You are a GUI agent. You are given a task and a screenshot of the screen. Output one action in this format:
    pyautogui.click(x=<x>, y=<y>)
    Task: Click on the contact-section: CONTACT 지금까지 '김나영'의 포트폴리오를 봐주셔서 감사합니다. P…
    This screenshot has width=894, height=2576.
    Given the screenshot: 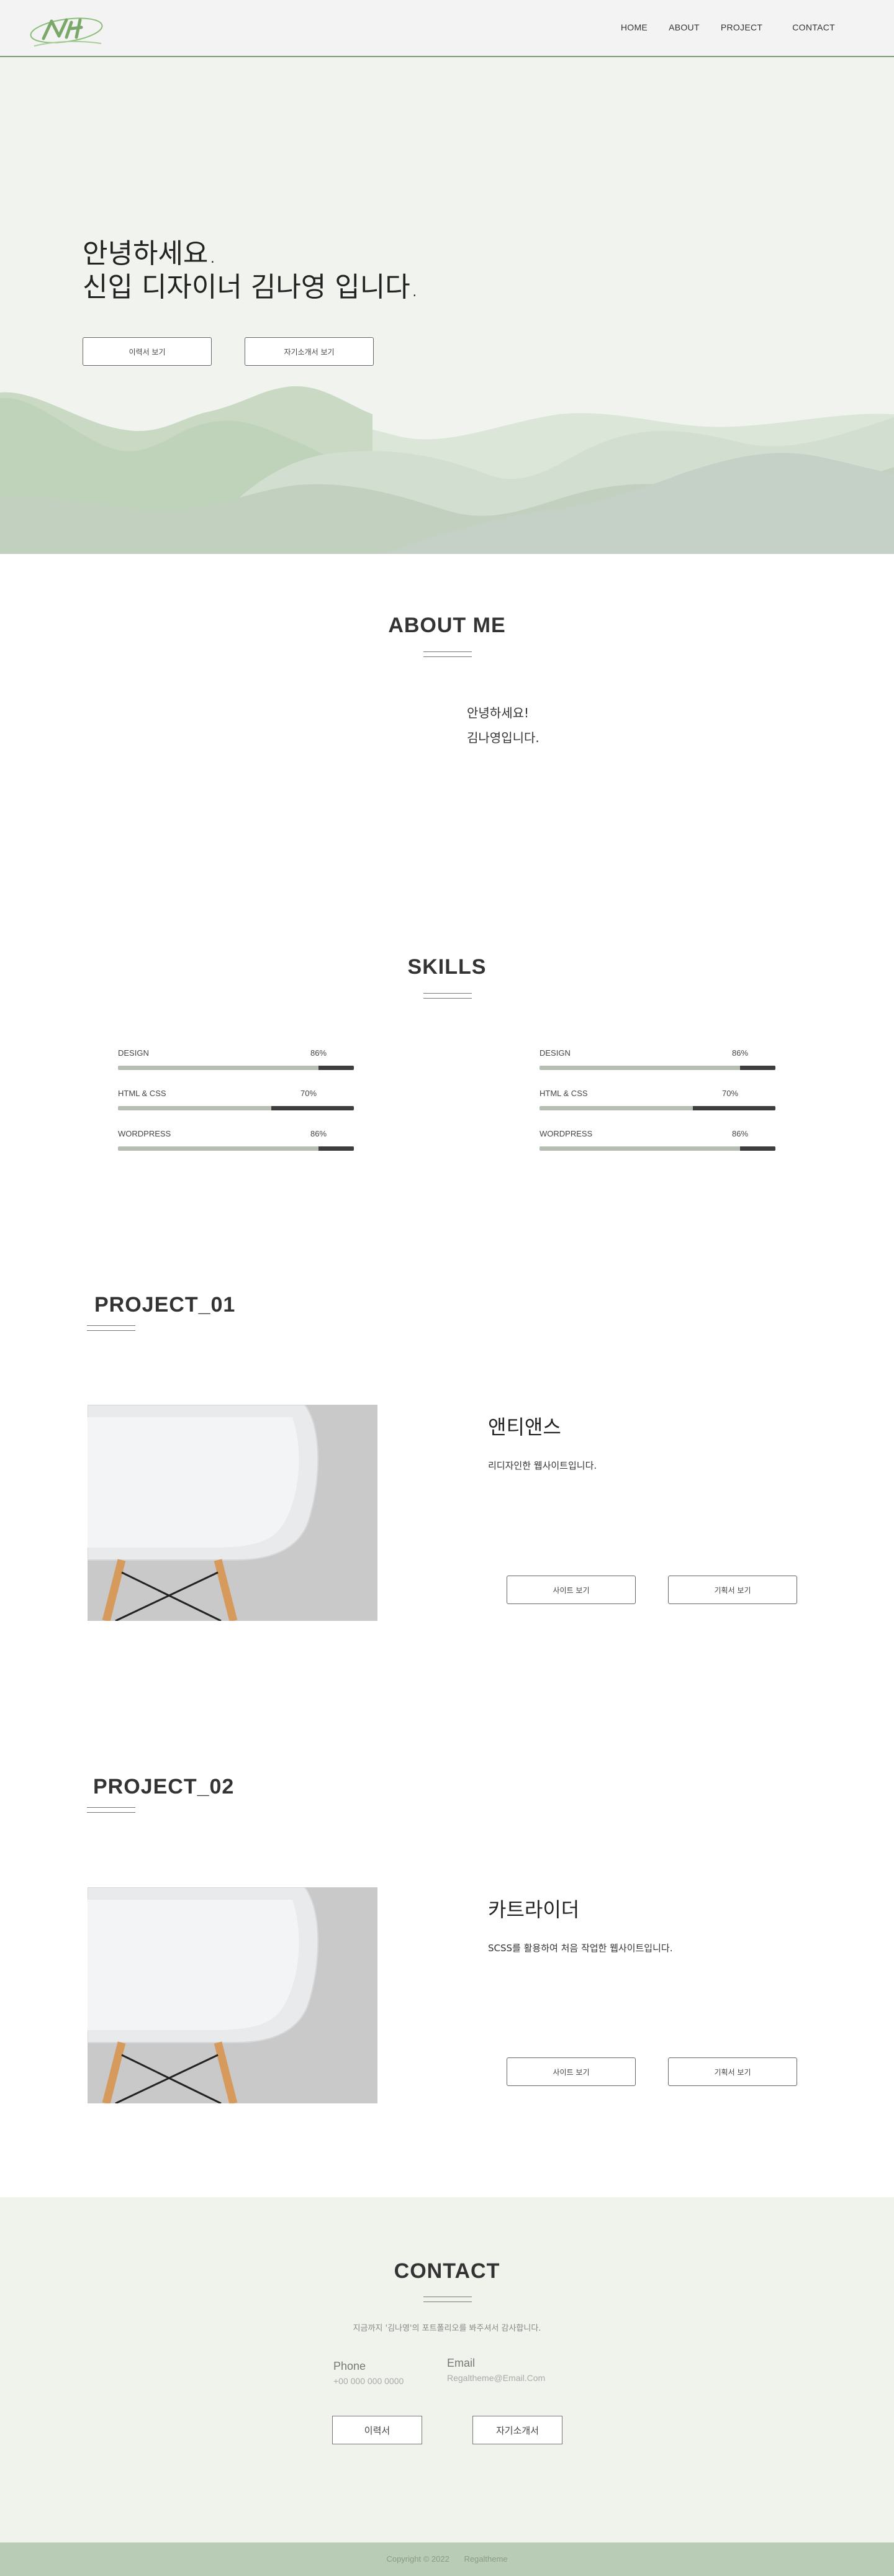 What is the action you would take?
    pyautogui.click(x=447, y=2369)
    